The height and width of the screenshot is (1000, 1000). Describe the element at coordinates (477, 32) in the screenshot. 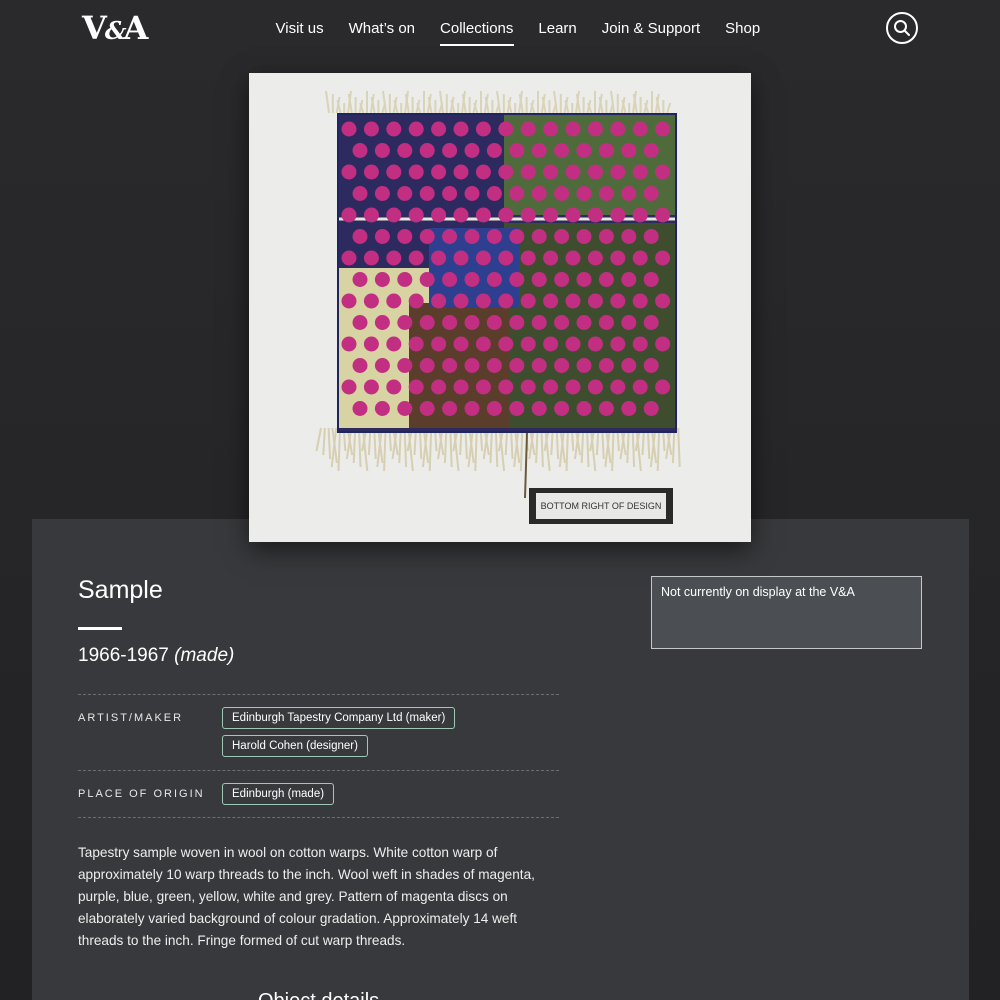

I see `nav-collections: Collections` at that location.